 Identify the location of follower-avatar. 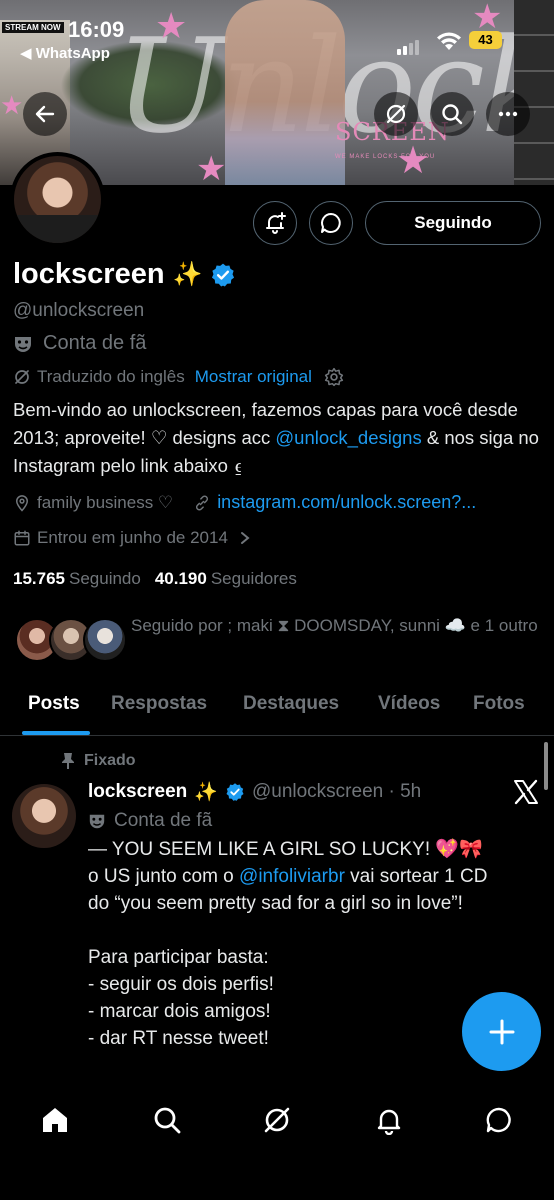
(105, 640).